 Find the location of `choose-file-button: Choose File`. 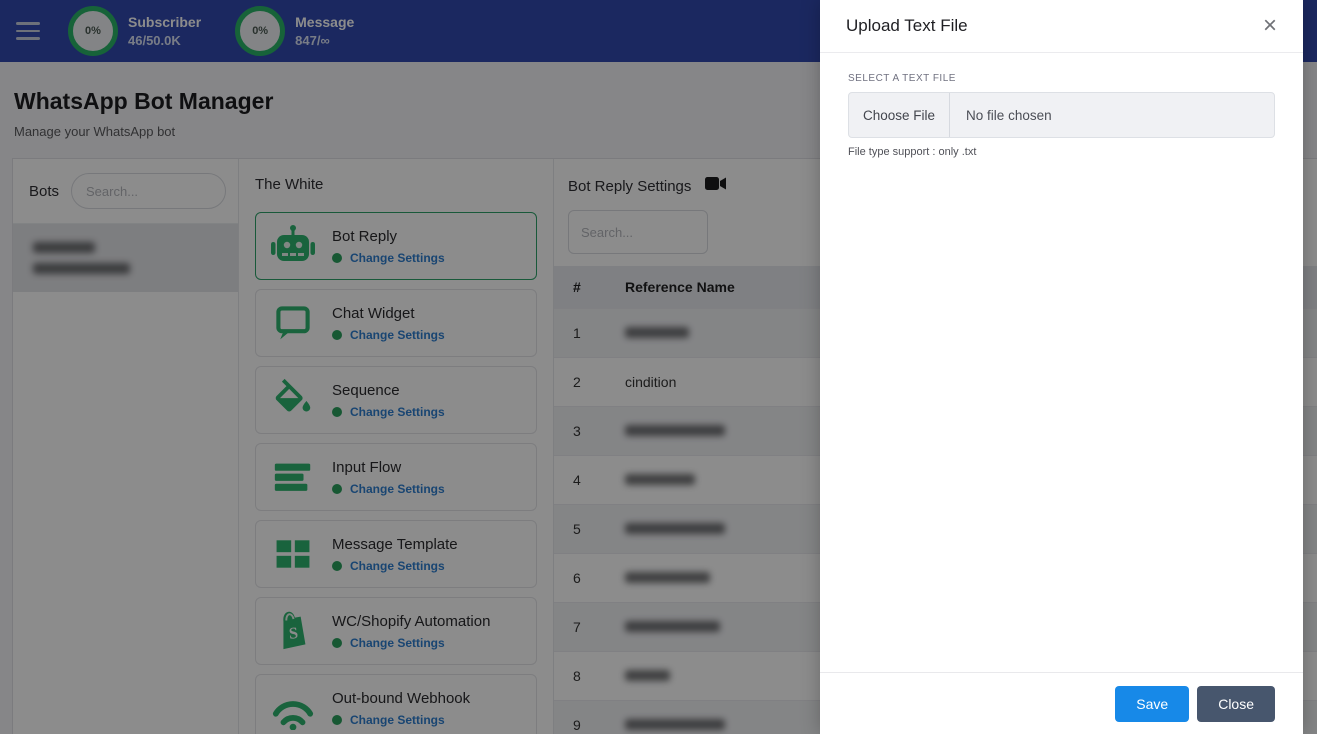

choose-file-button: Choose File is located at coordinates (900, 115).